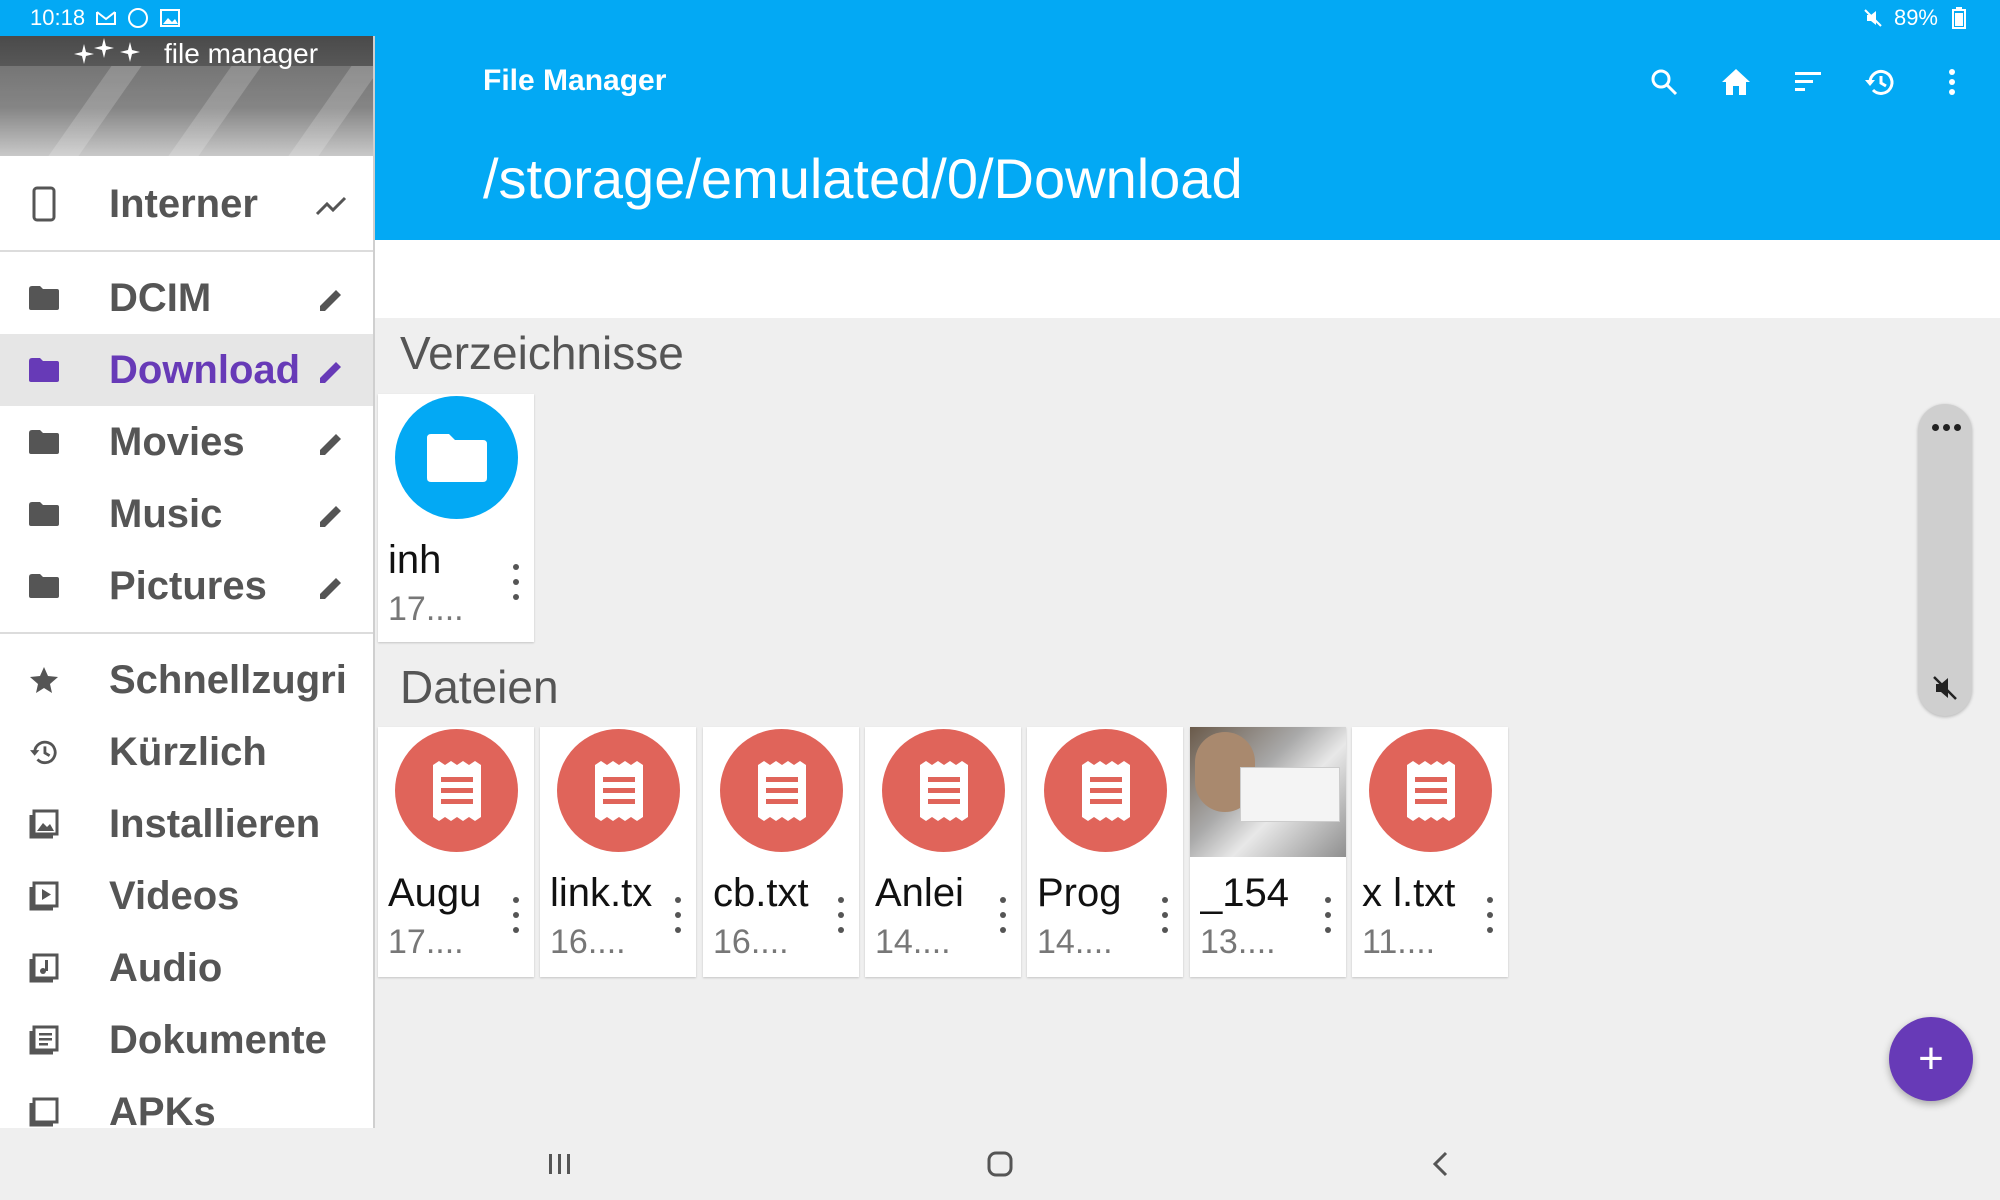  What do you see at coordinates (205, 369) in the screenshot?
I see `drawer-folder-label: Download` at bounding box center [205, 369].